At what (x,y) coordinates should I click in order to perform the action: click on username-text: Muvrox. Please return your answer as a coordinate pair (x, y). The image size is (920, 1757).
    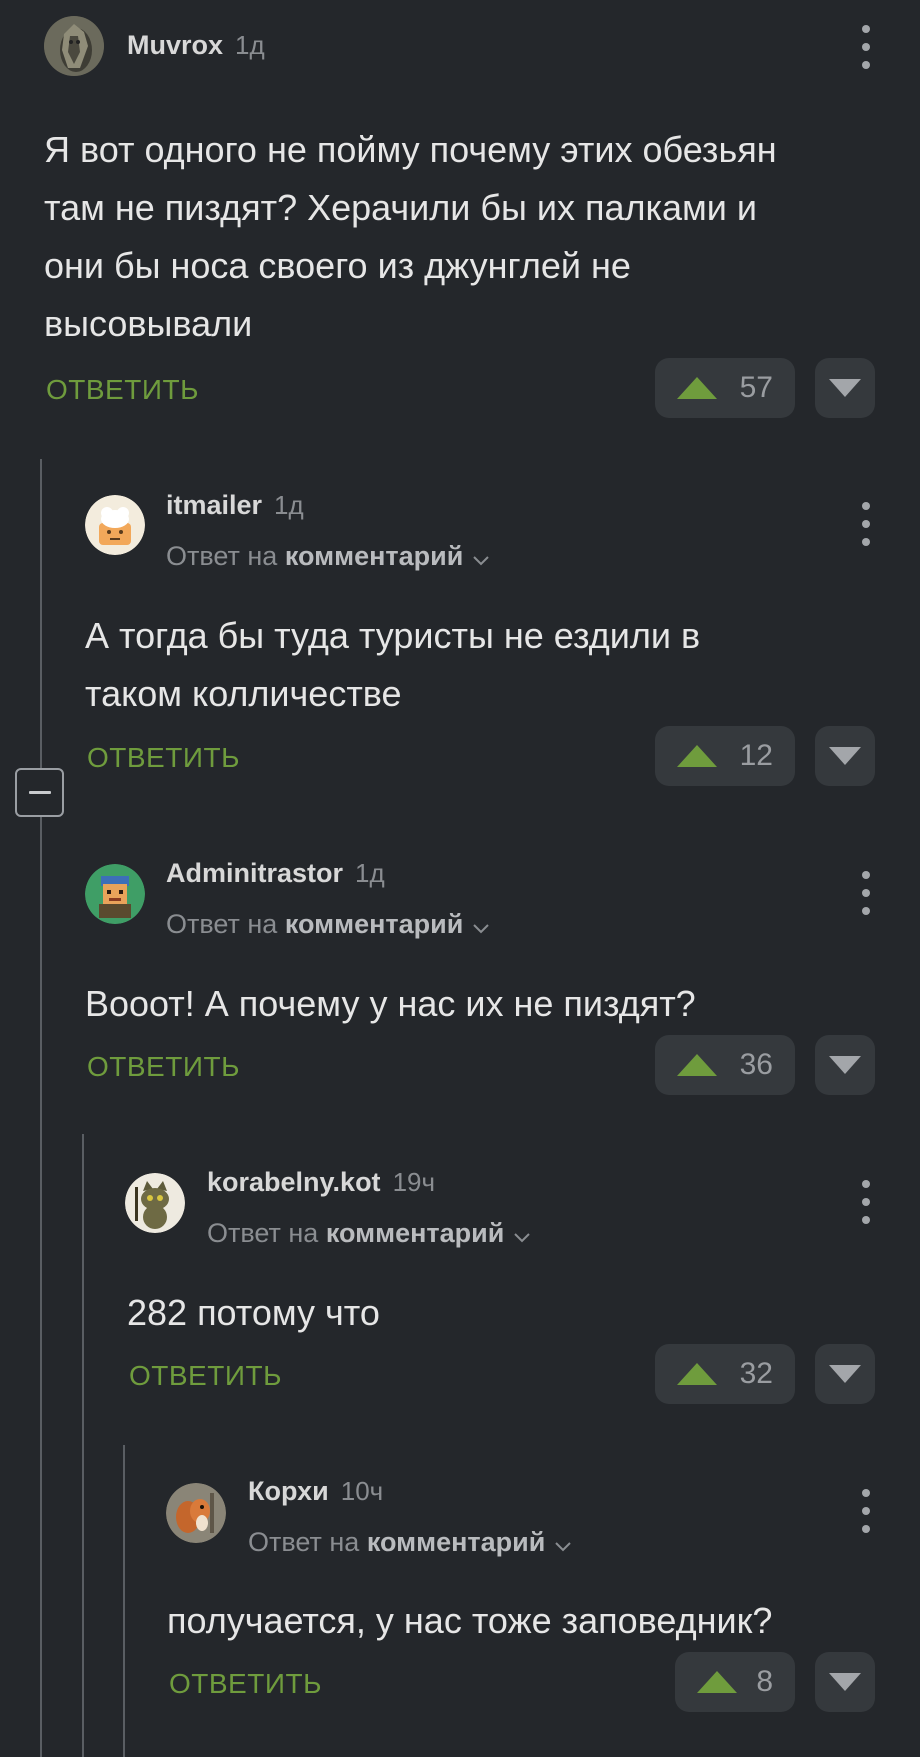
    Looking at the image, I should click on (175, 45).